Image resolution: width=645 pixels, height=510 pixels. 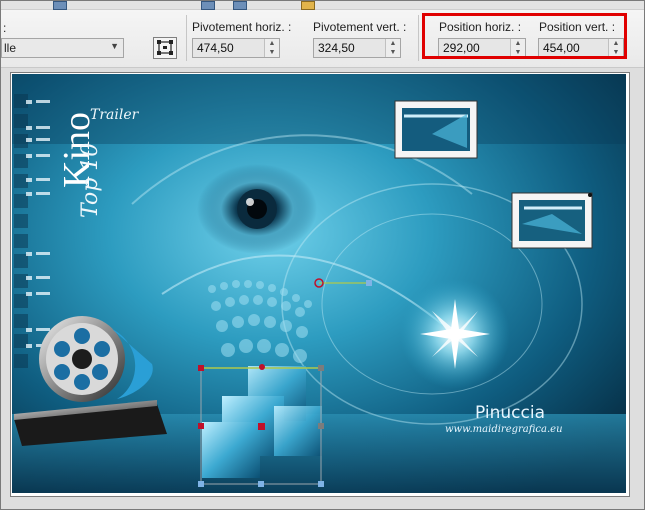 I want to click on mode-dropdown-value: lle, so click(x=10, y=48).